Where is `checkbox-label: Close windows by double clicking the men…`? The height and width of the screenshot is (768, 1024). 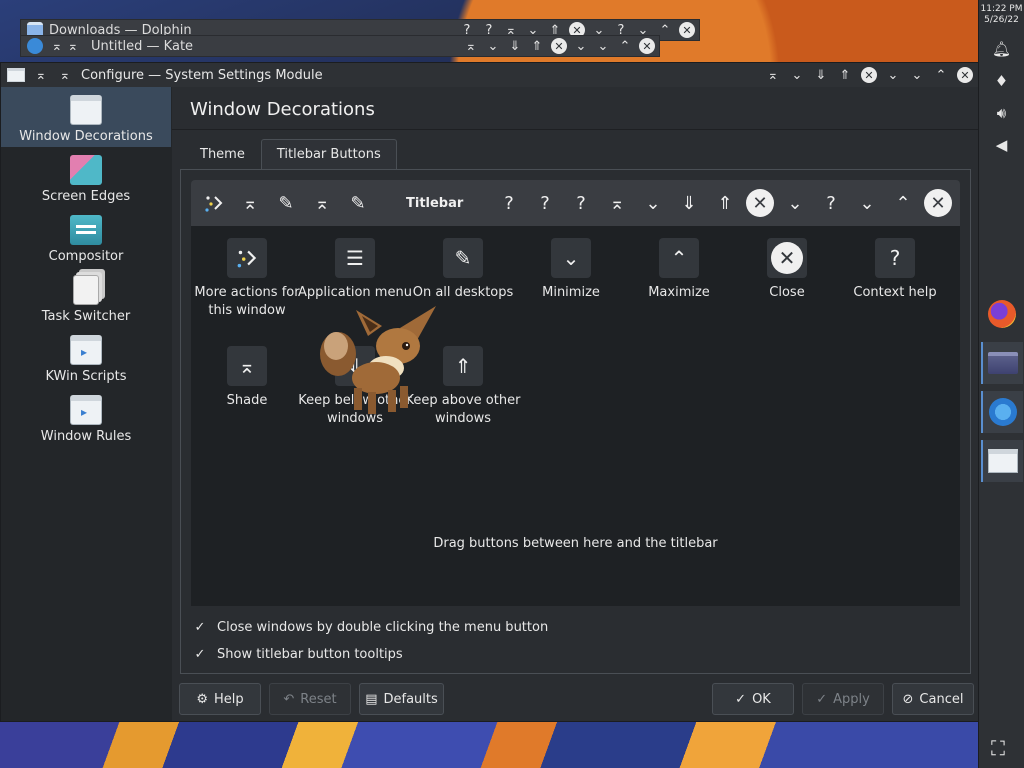
checkbox-label: Close windows by double clicking the men… is located at coordinates (383, 627).